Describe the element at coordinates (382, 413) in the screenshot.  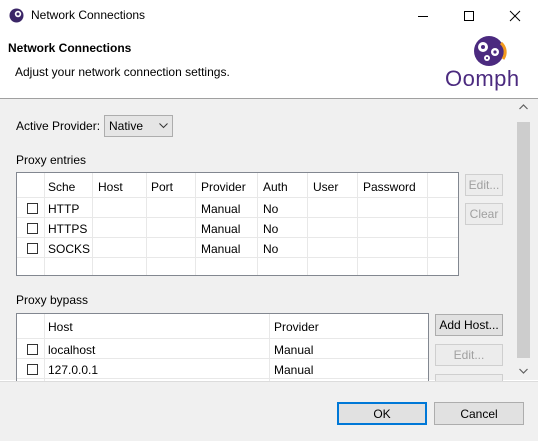
I see `ok-button: OK` at that location.